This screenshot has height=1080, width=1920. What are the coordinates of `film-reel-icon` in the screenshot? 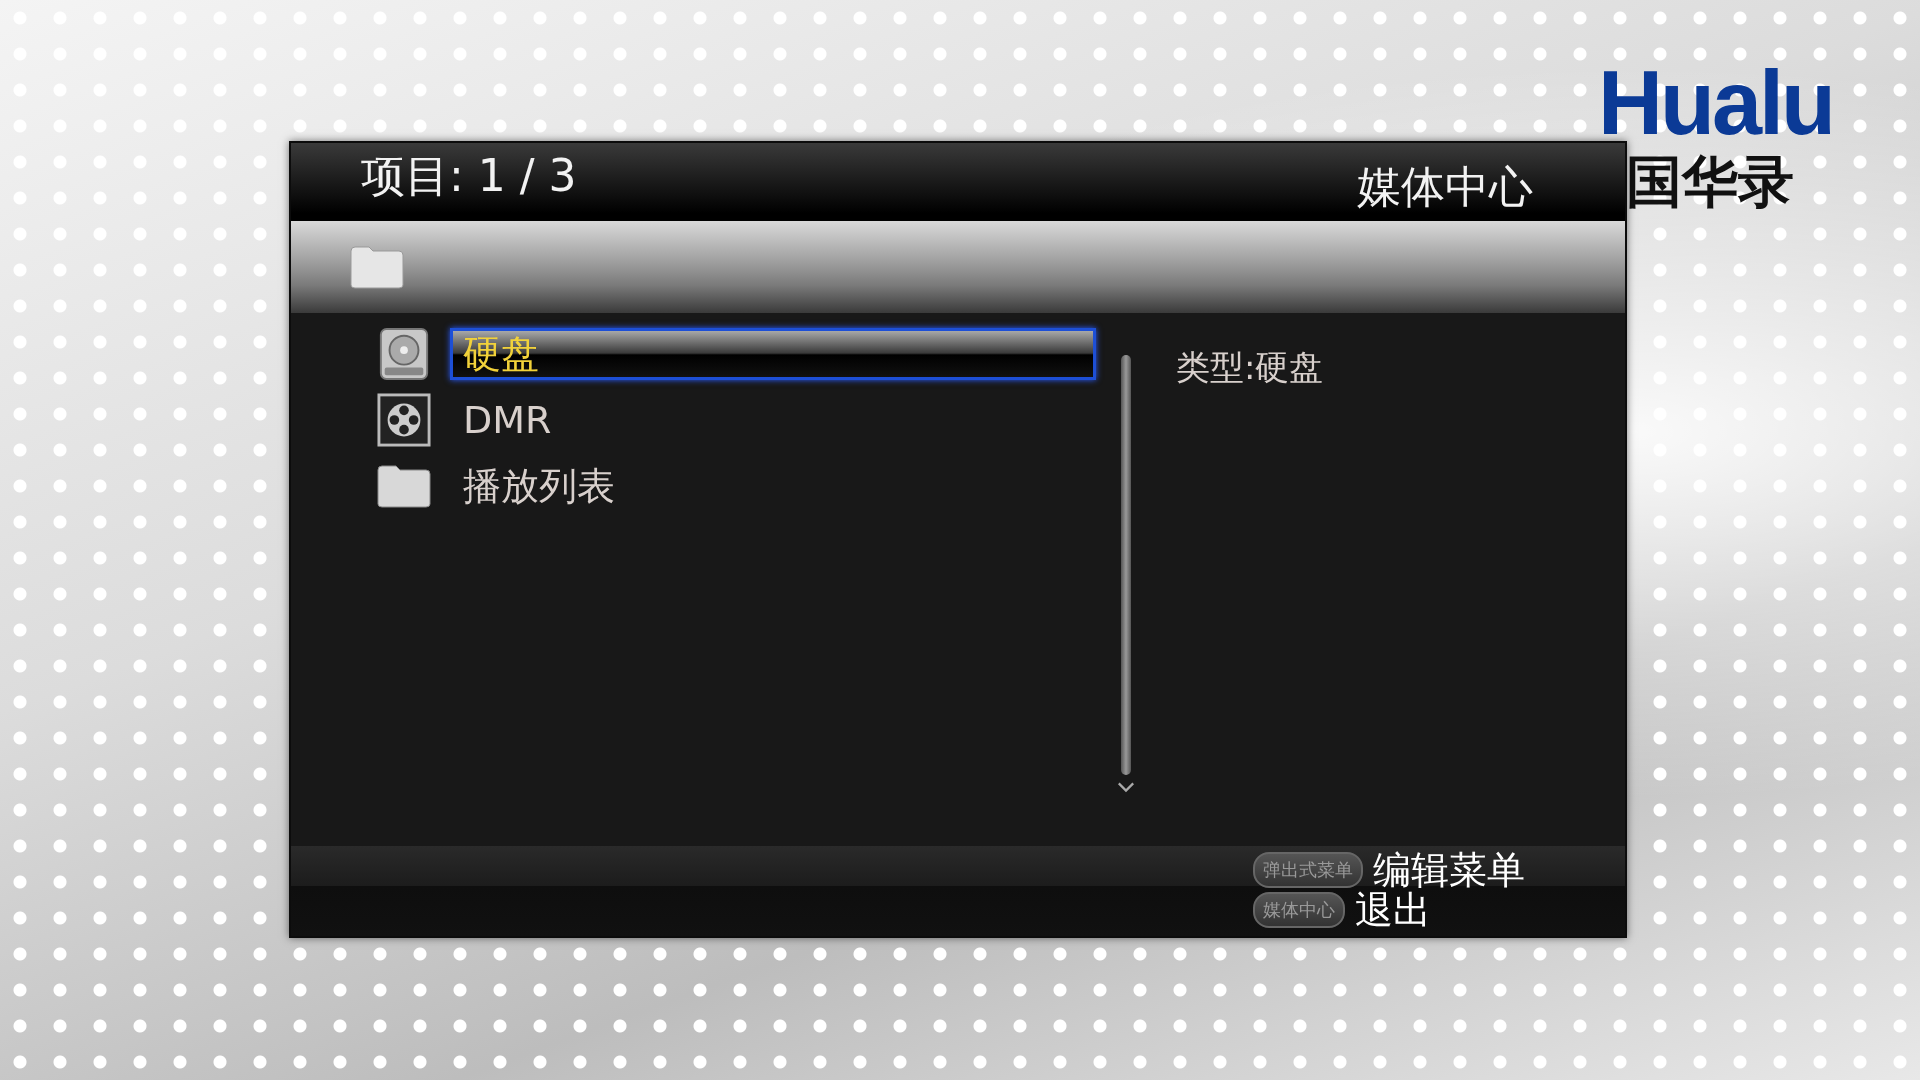 It's located at (404, 420).